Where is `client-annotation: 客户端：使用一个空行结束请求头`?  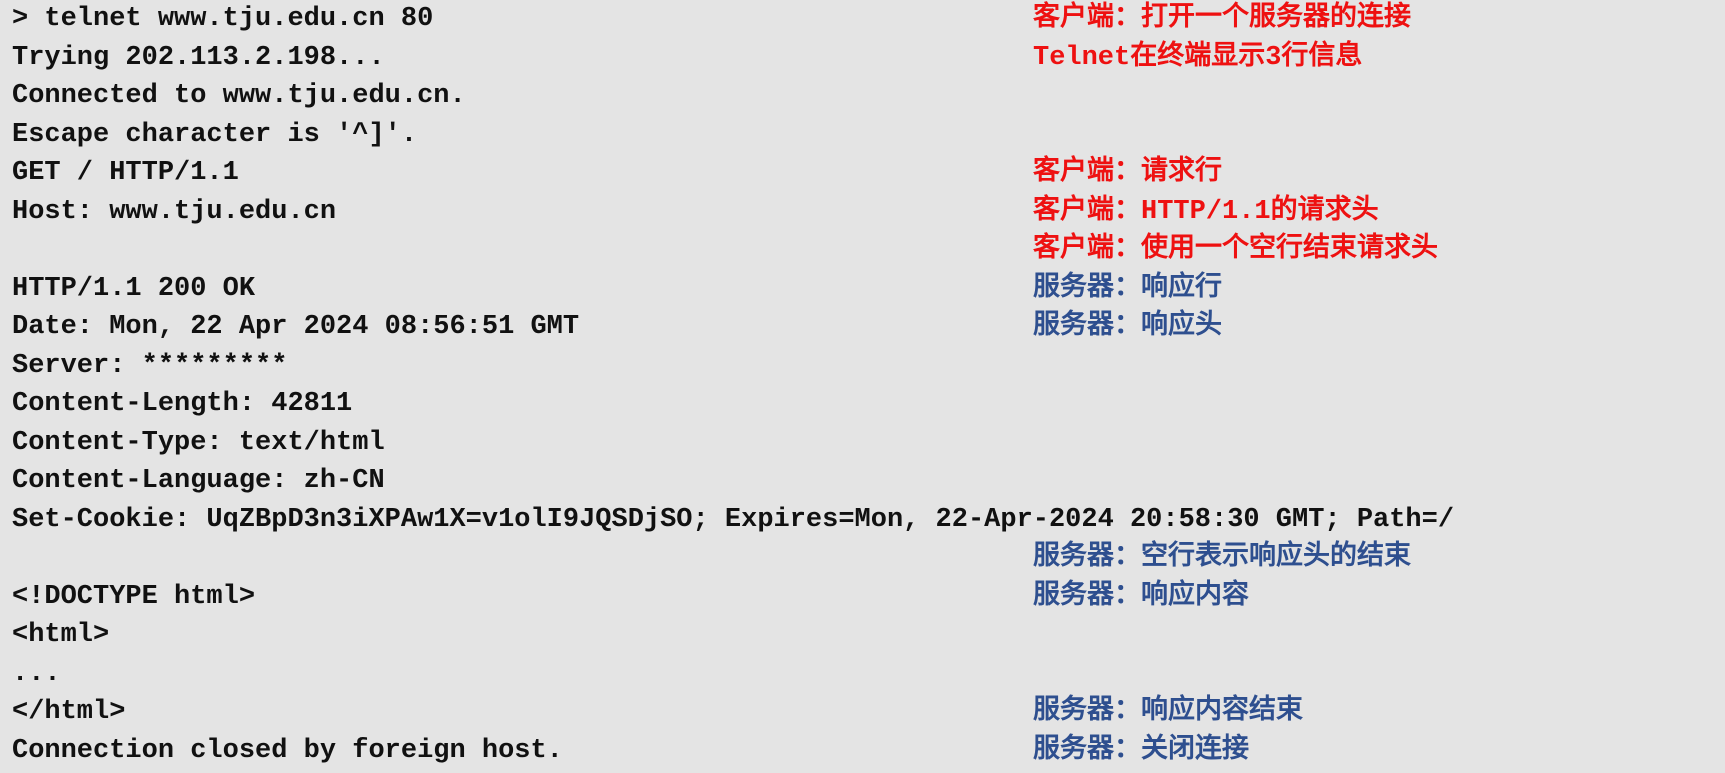 client-annotation: 客户端：使用一个空行结束请求头 is located at coordinates (1235, 250).